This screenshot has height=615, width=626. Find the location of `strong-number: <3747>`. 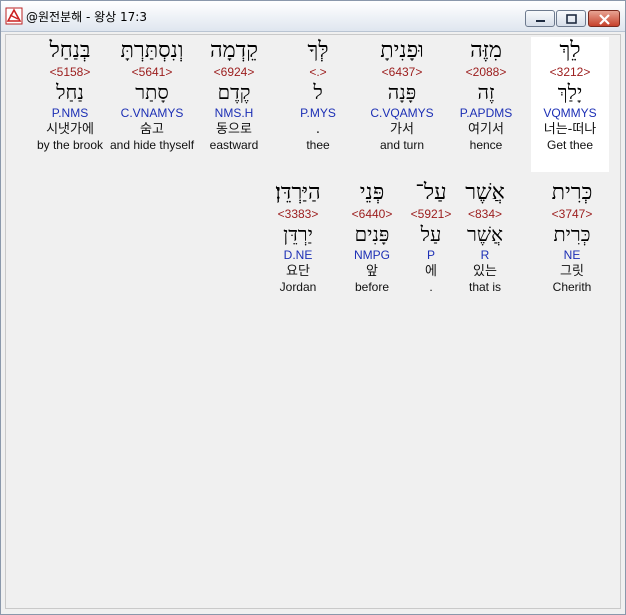

strong-number: <3747> is located at coordinates (572, 214).